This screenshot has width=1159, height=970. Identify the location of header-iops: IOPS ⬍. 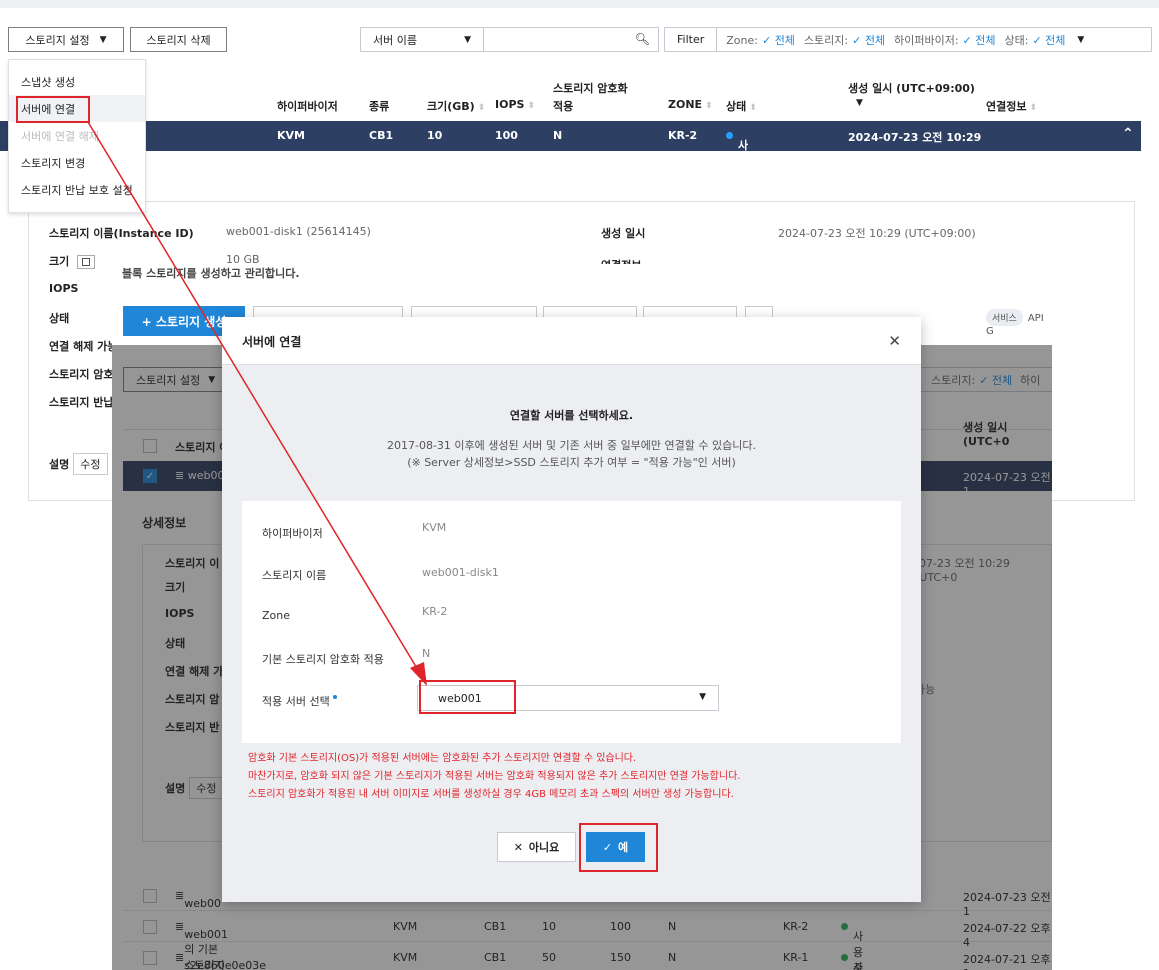
(515, 104).